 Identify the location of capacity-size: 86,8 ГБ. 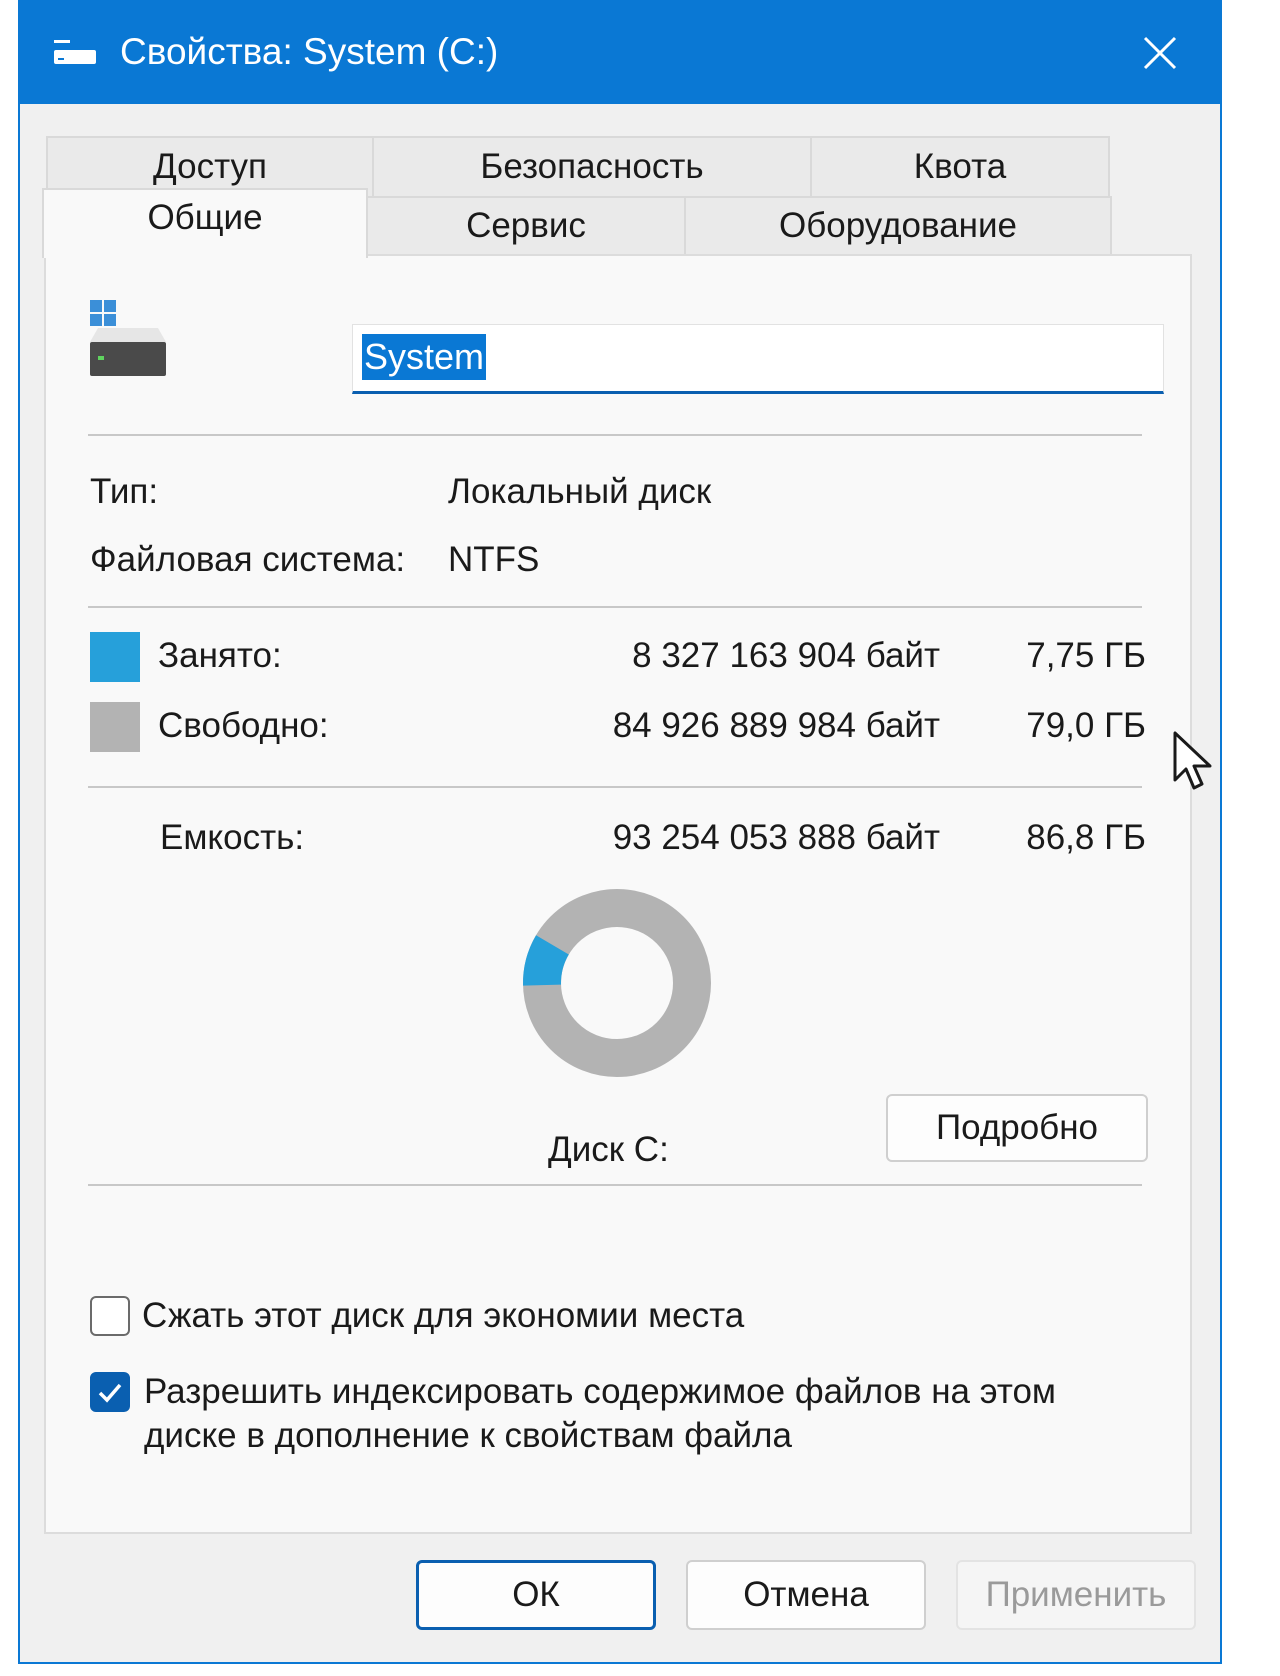
(1086, 837).